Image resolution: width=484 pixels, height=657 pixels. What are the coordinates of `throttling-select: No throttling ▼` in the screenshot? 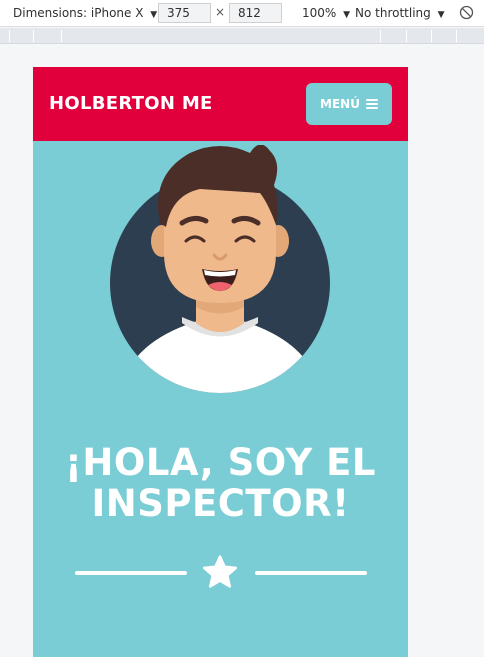 It's located at (400, 13).